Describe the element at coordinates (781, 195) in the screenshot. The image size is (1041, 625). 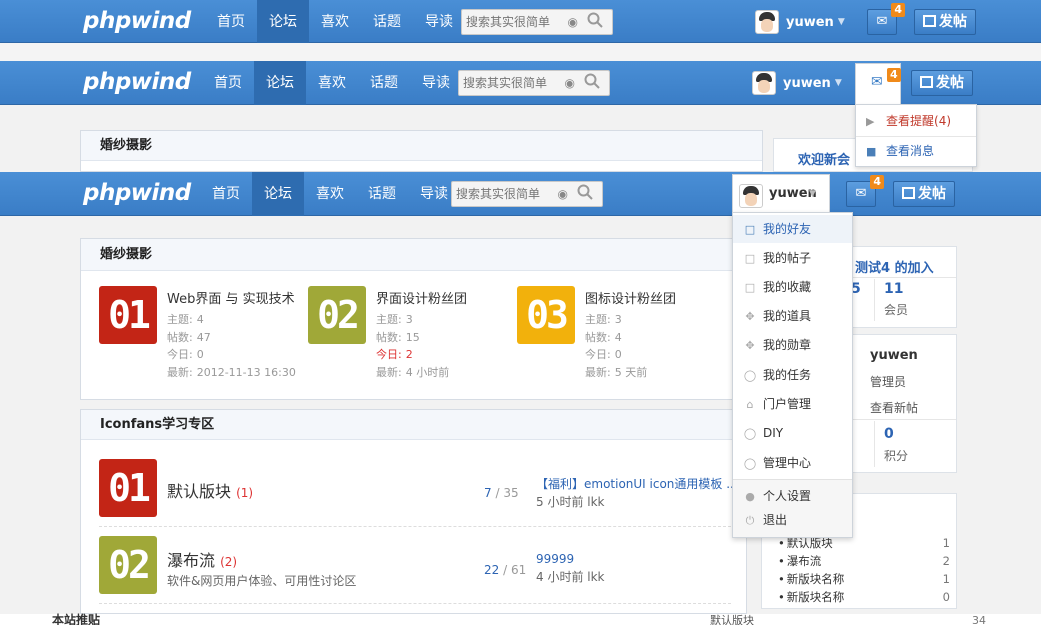
I see `user-menu-trigger-active: yuwen ▼` at that location.